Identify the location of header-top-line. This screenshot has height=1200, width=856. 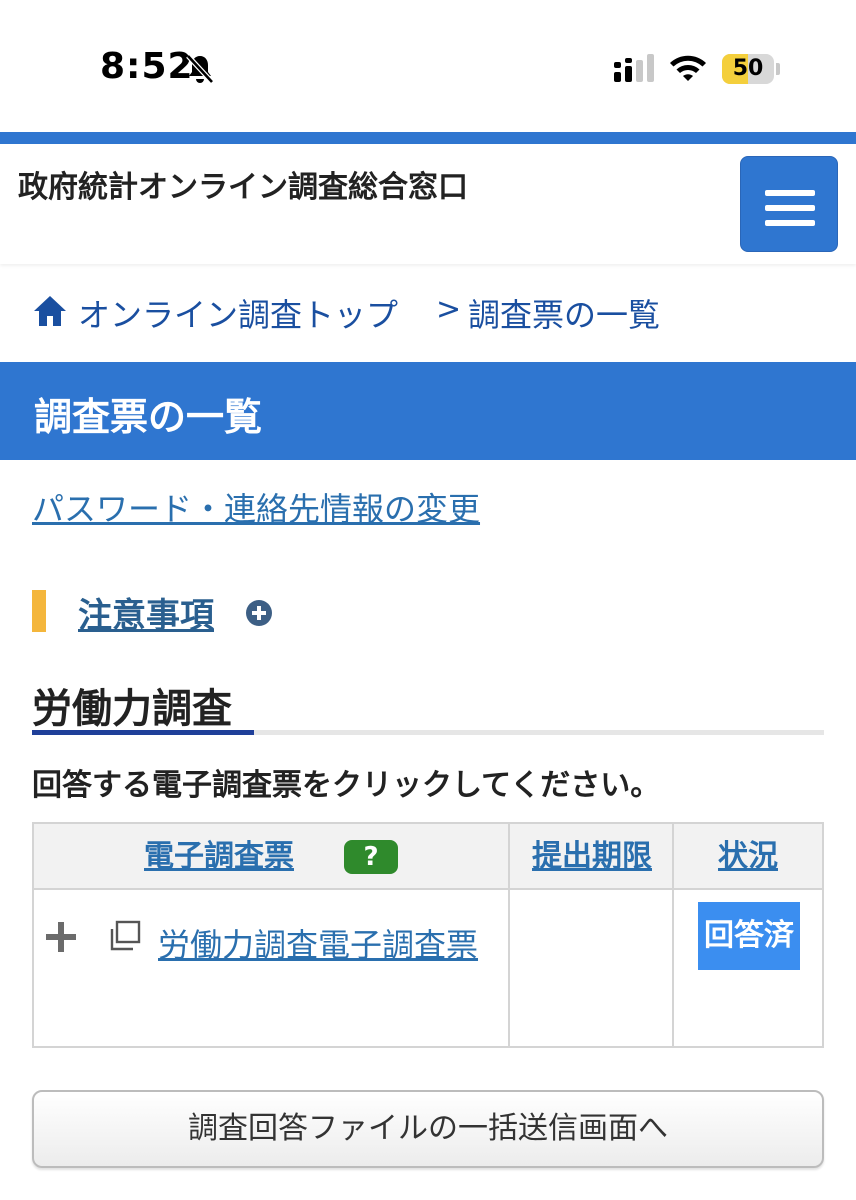
(428, 138).